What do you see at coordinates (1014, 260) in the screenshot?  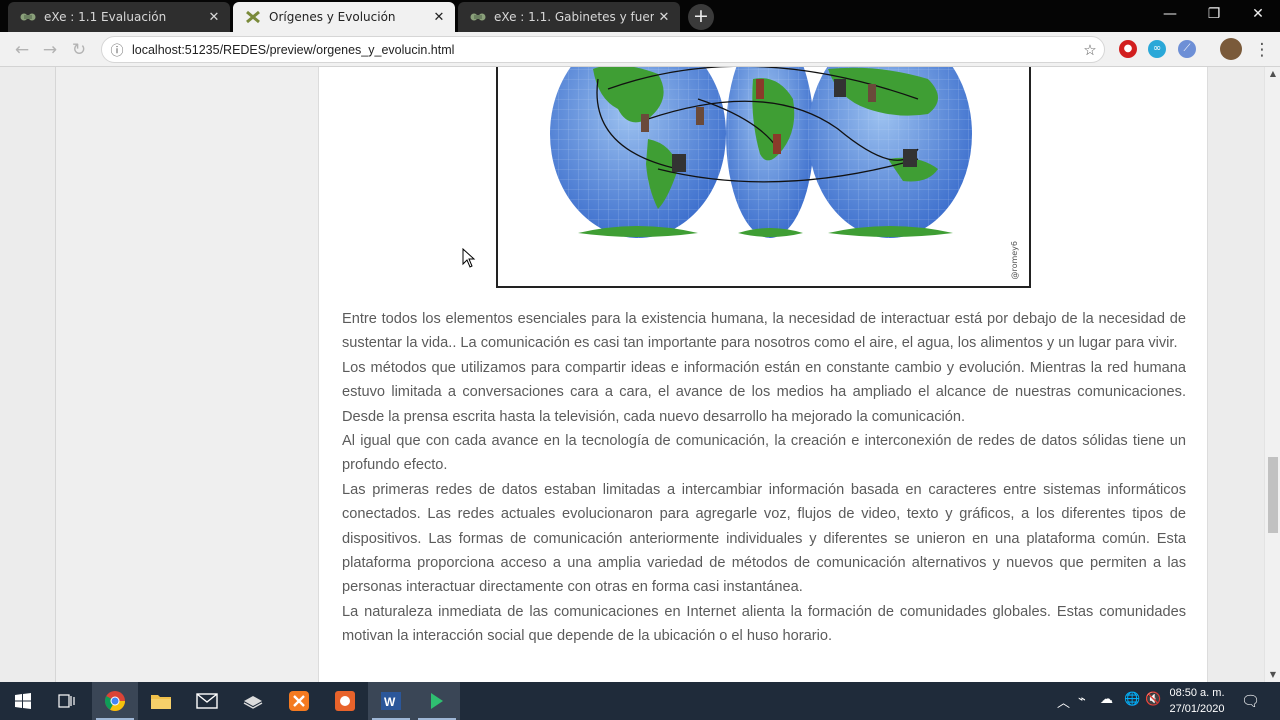 I see `image-credit: @romey6` at bounding box center [1014, 260].